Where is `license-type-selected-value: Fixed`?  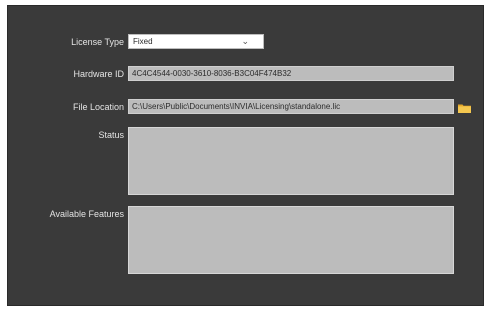 license-type-selected-value: Fixed is located at coordinates (143, 41).